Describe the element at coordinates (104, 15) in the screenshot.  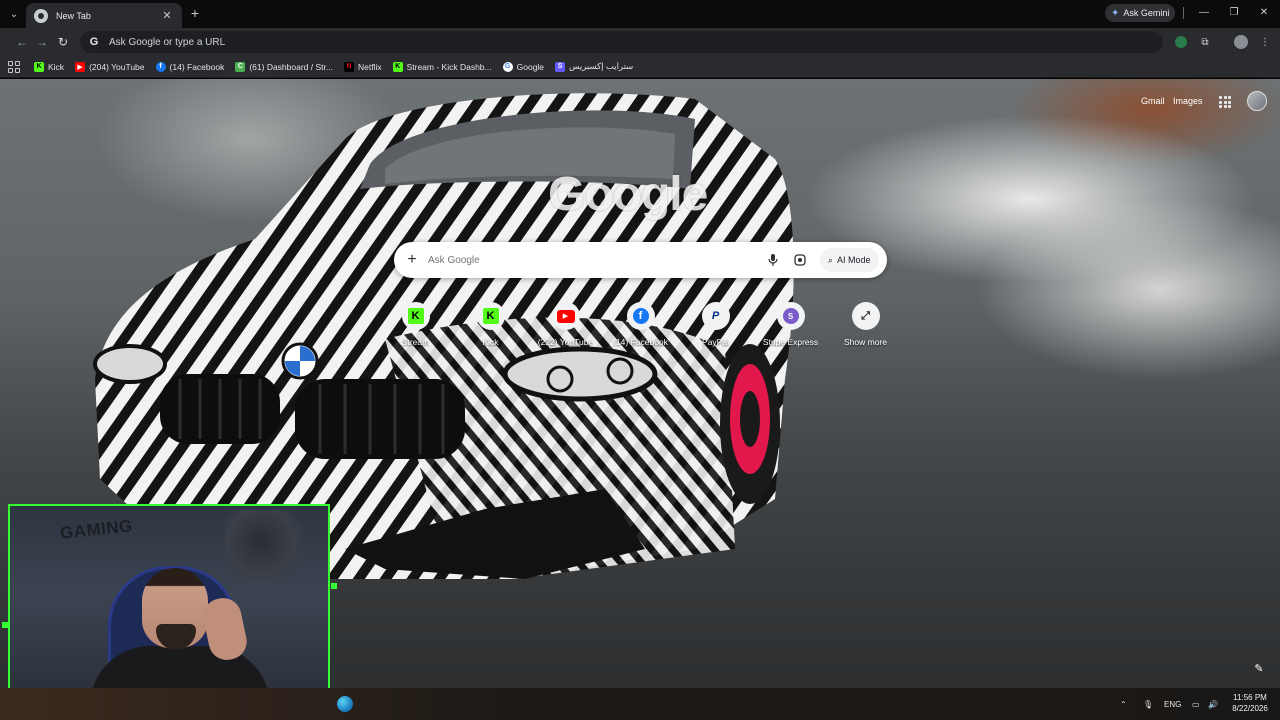
I see `tab-new-tab: New Tab ✕` at that location.